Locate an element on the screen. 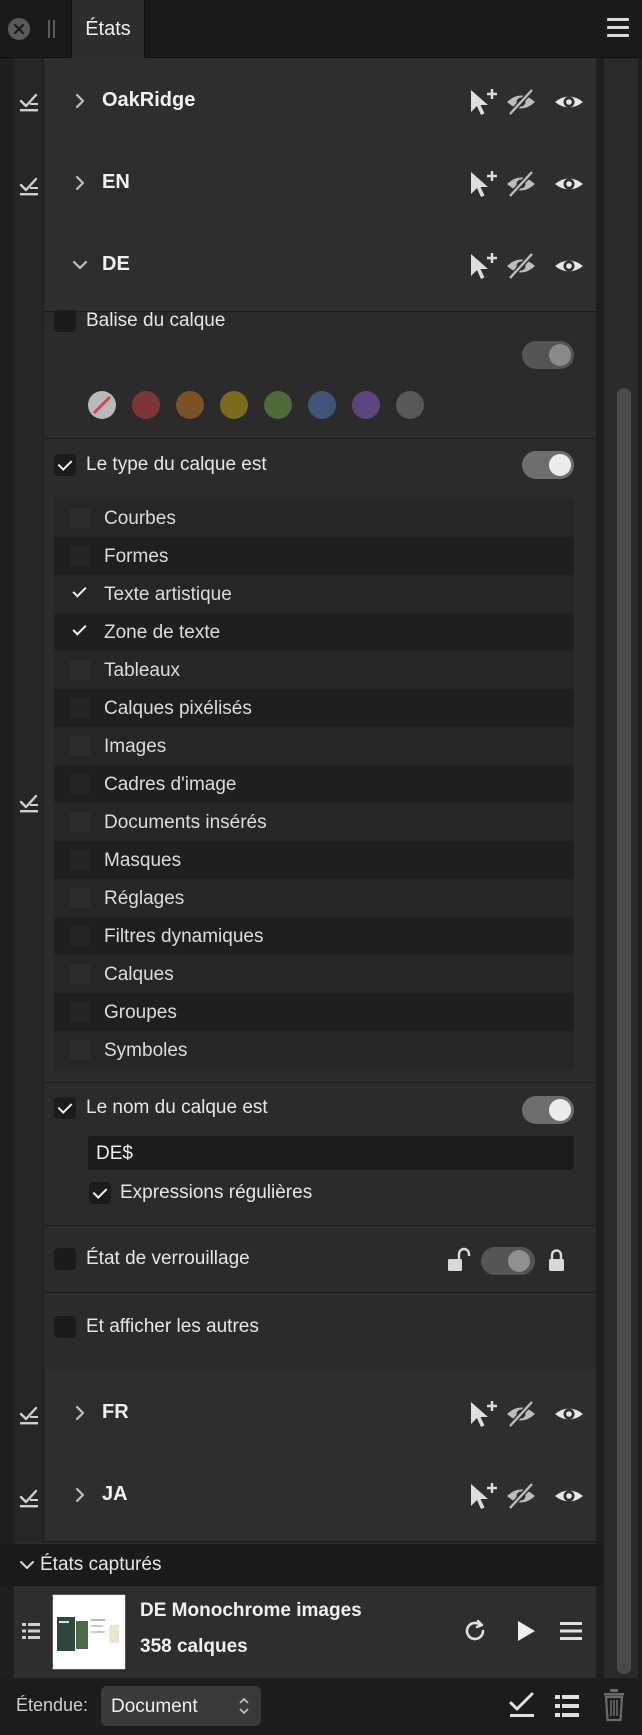 The image size is (642, 1735). lock-state-toggle is located at coordinates (508, 1261).